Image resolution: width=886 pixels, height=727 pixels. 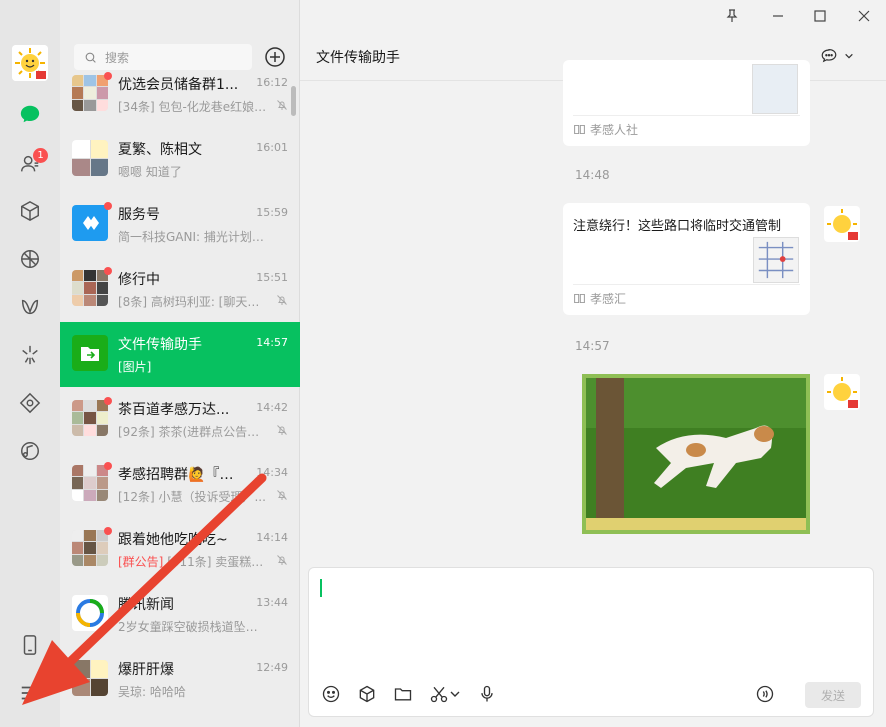 I want to click on close-icon, so click(x=864, y=16).